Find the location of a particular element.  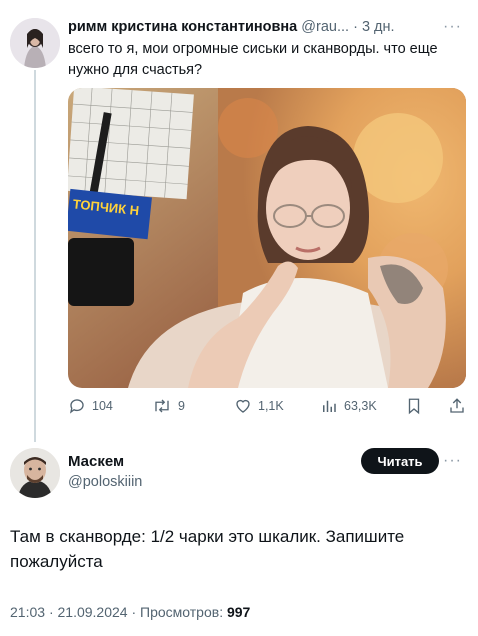

views-button: 63,3K is located at coordinates (348, 406).